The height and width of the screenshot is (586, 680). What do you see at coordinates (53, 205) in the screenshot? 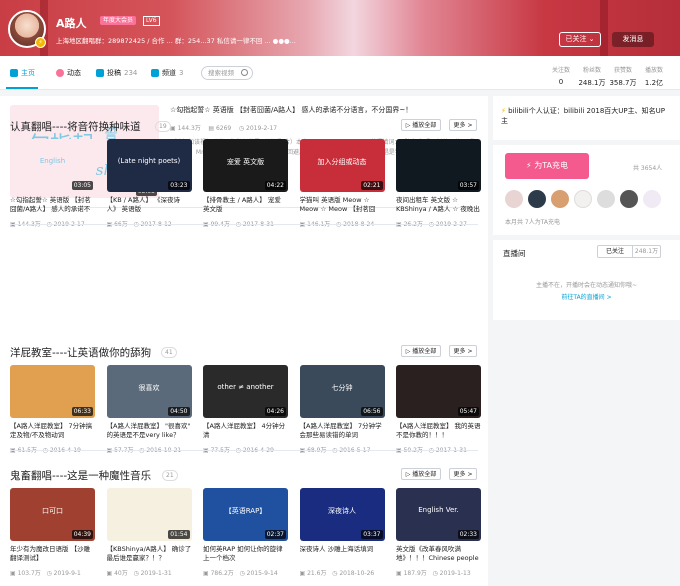
I see `video-title: ☆勾指起誓☆ 英语版 【封茗囧菌/A路人】 感人的承诺不分语言` at bounding box center [53, 205].